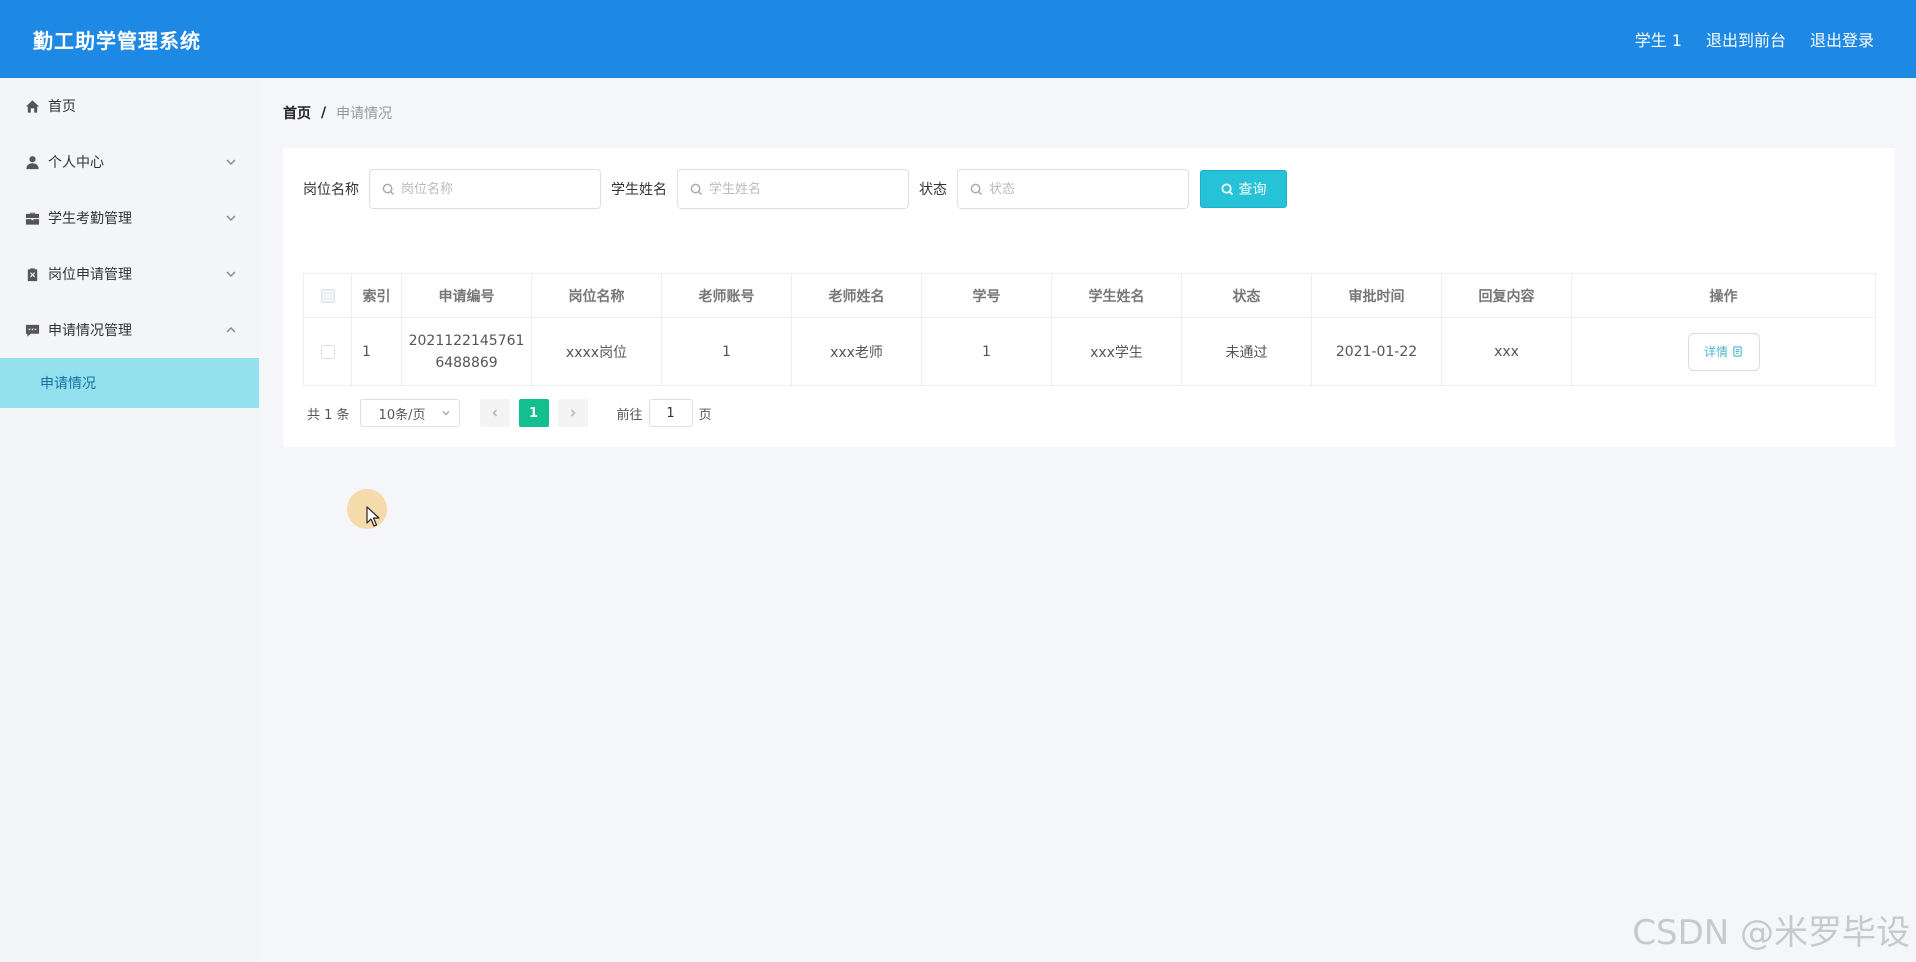  What do you see at coordinates (933, 190) in the screenshot?
I see `status-label: 状态` at bounding box center [933, 190].